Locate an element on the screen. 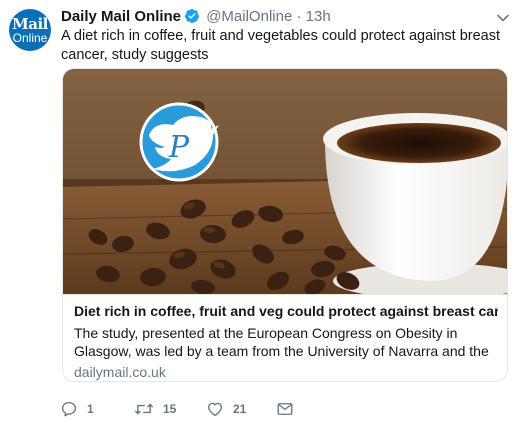 Image resolution: width=520 pixels, height=426 pixels. avatar-logo-line2: Online is located at coordinates (30, 38).